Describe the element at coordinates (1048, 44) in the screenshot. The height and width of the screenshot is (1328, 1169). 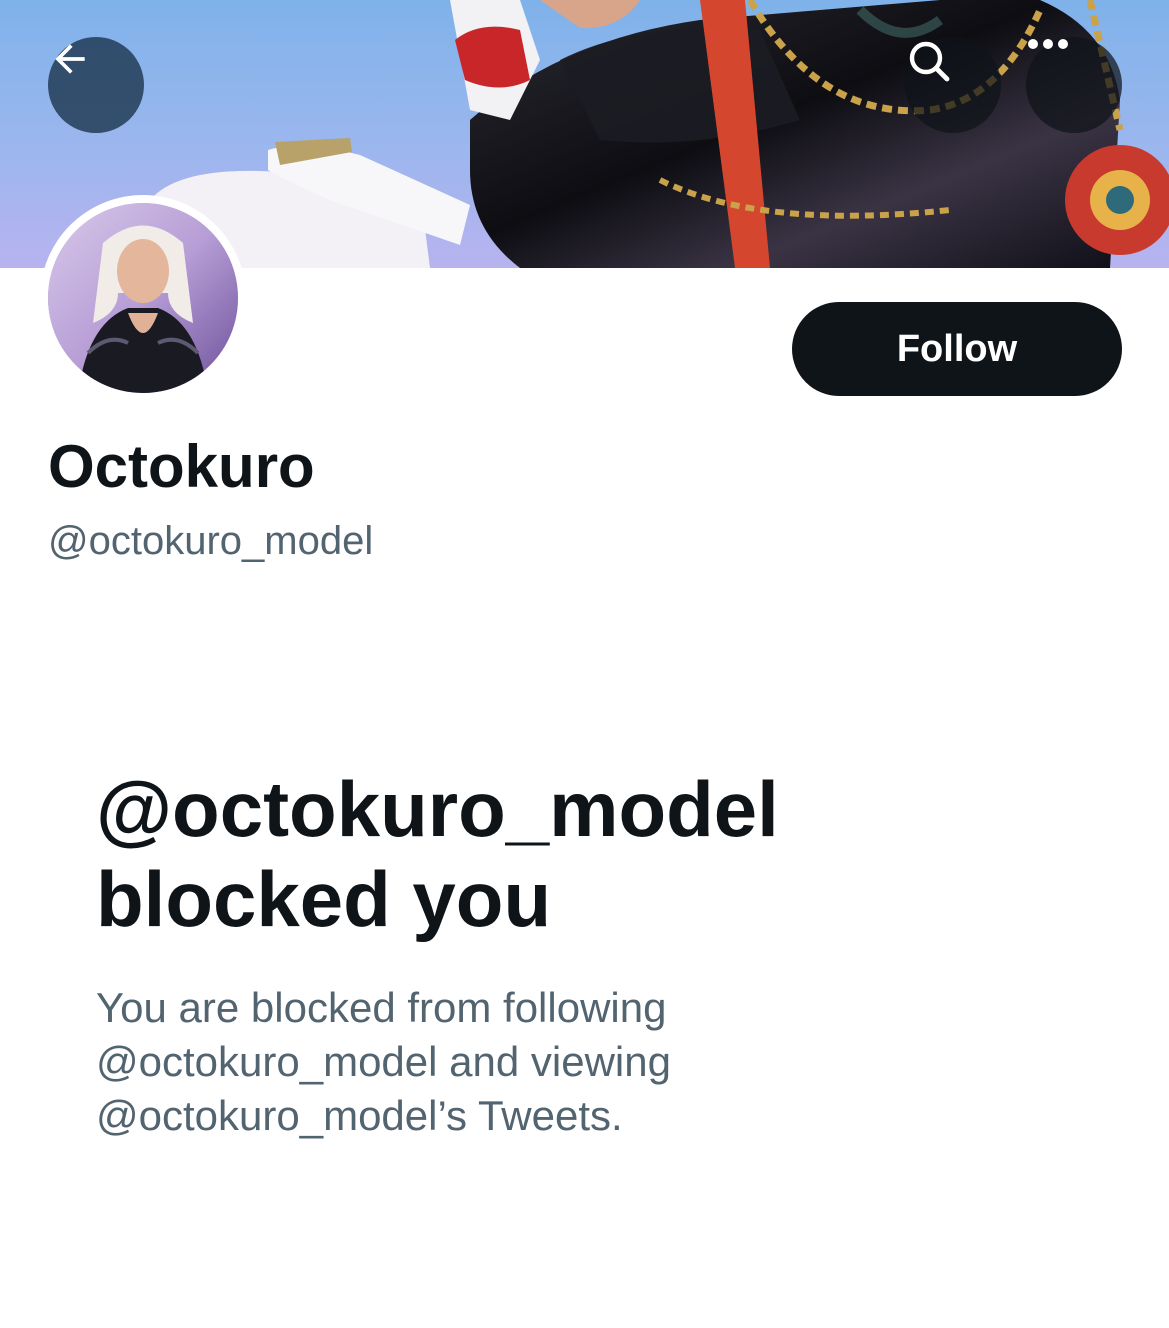
I see `more-horizontal-icon` at that location.